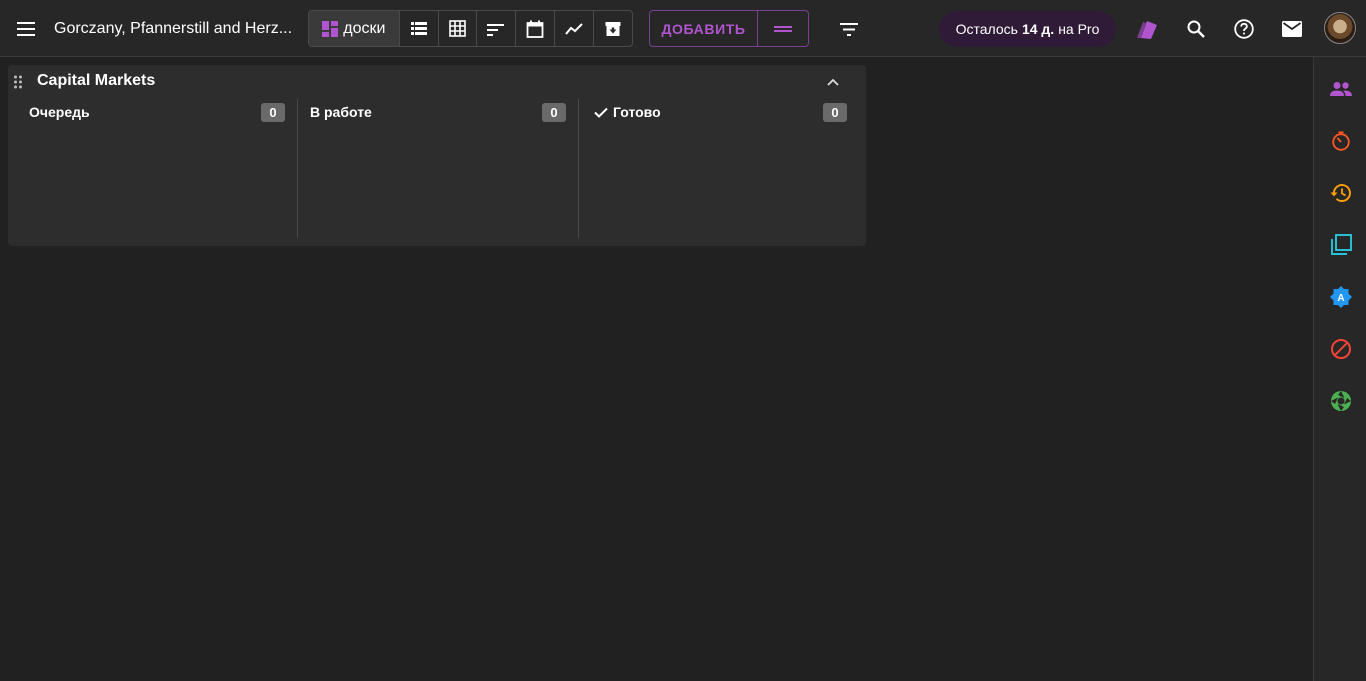 The image size is (1366, 681). I want to click on drag-handle-icon, so click(18, 82).